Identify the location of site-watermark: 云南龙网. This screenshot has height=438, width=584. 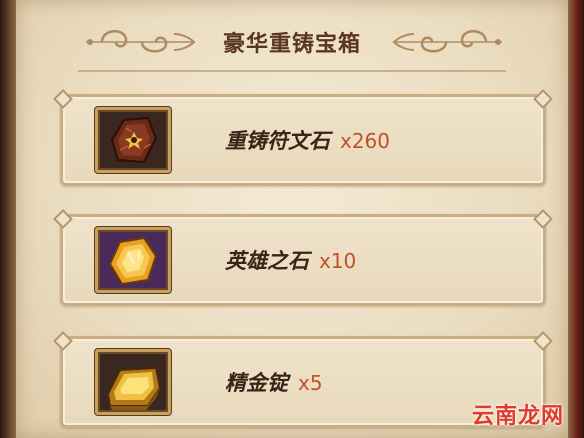
(518, 414).